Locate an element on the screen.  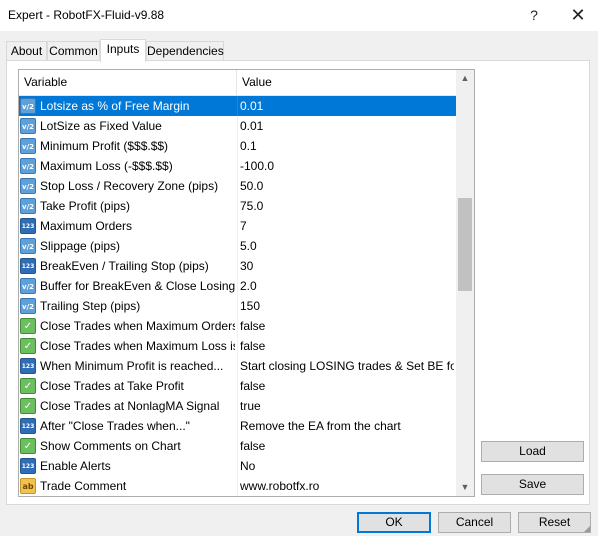
variable-value: 150 is located at coordinates (346, 306).